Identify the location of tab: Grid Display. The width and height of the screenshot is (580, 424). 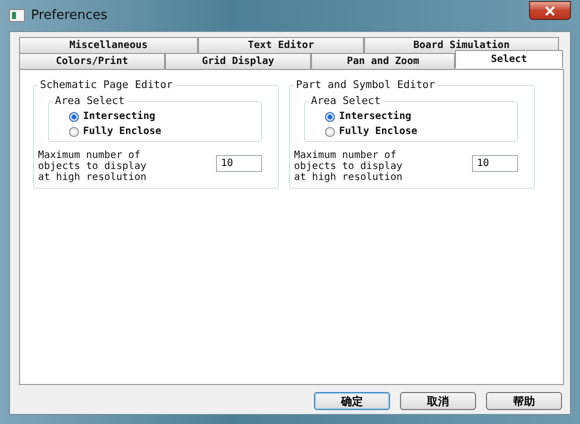
(238, 61).